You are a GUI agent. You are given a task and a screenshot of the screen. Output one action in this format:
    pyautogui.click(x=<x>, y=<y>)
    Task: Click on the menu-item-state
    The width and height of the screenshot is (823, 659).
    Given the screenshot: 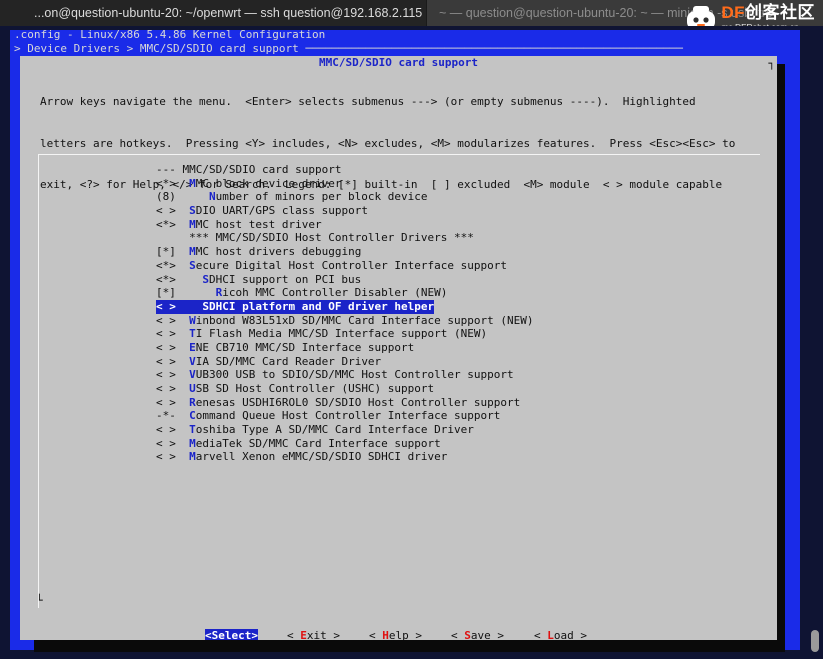 What is the action you would take?
    pyautogui.click(x=172, y=237)
    